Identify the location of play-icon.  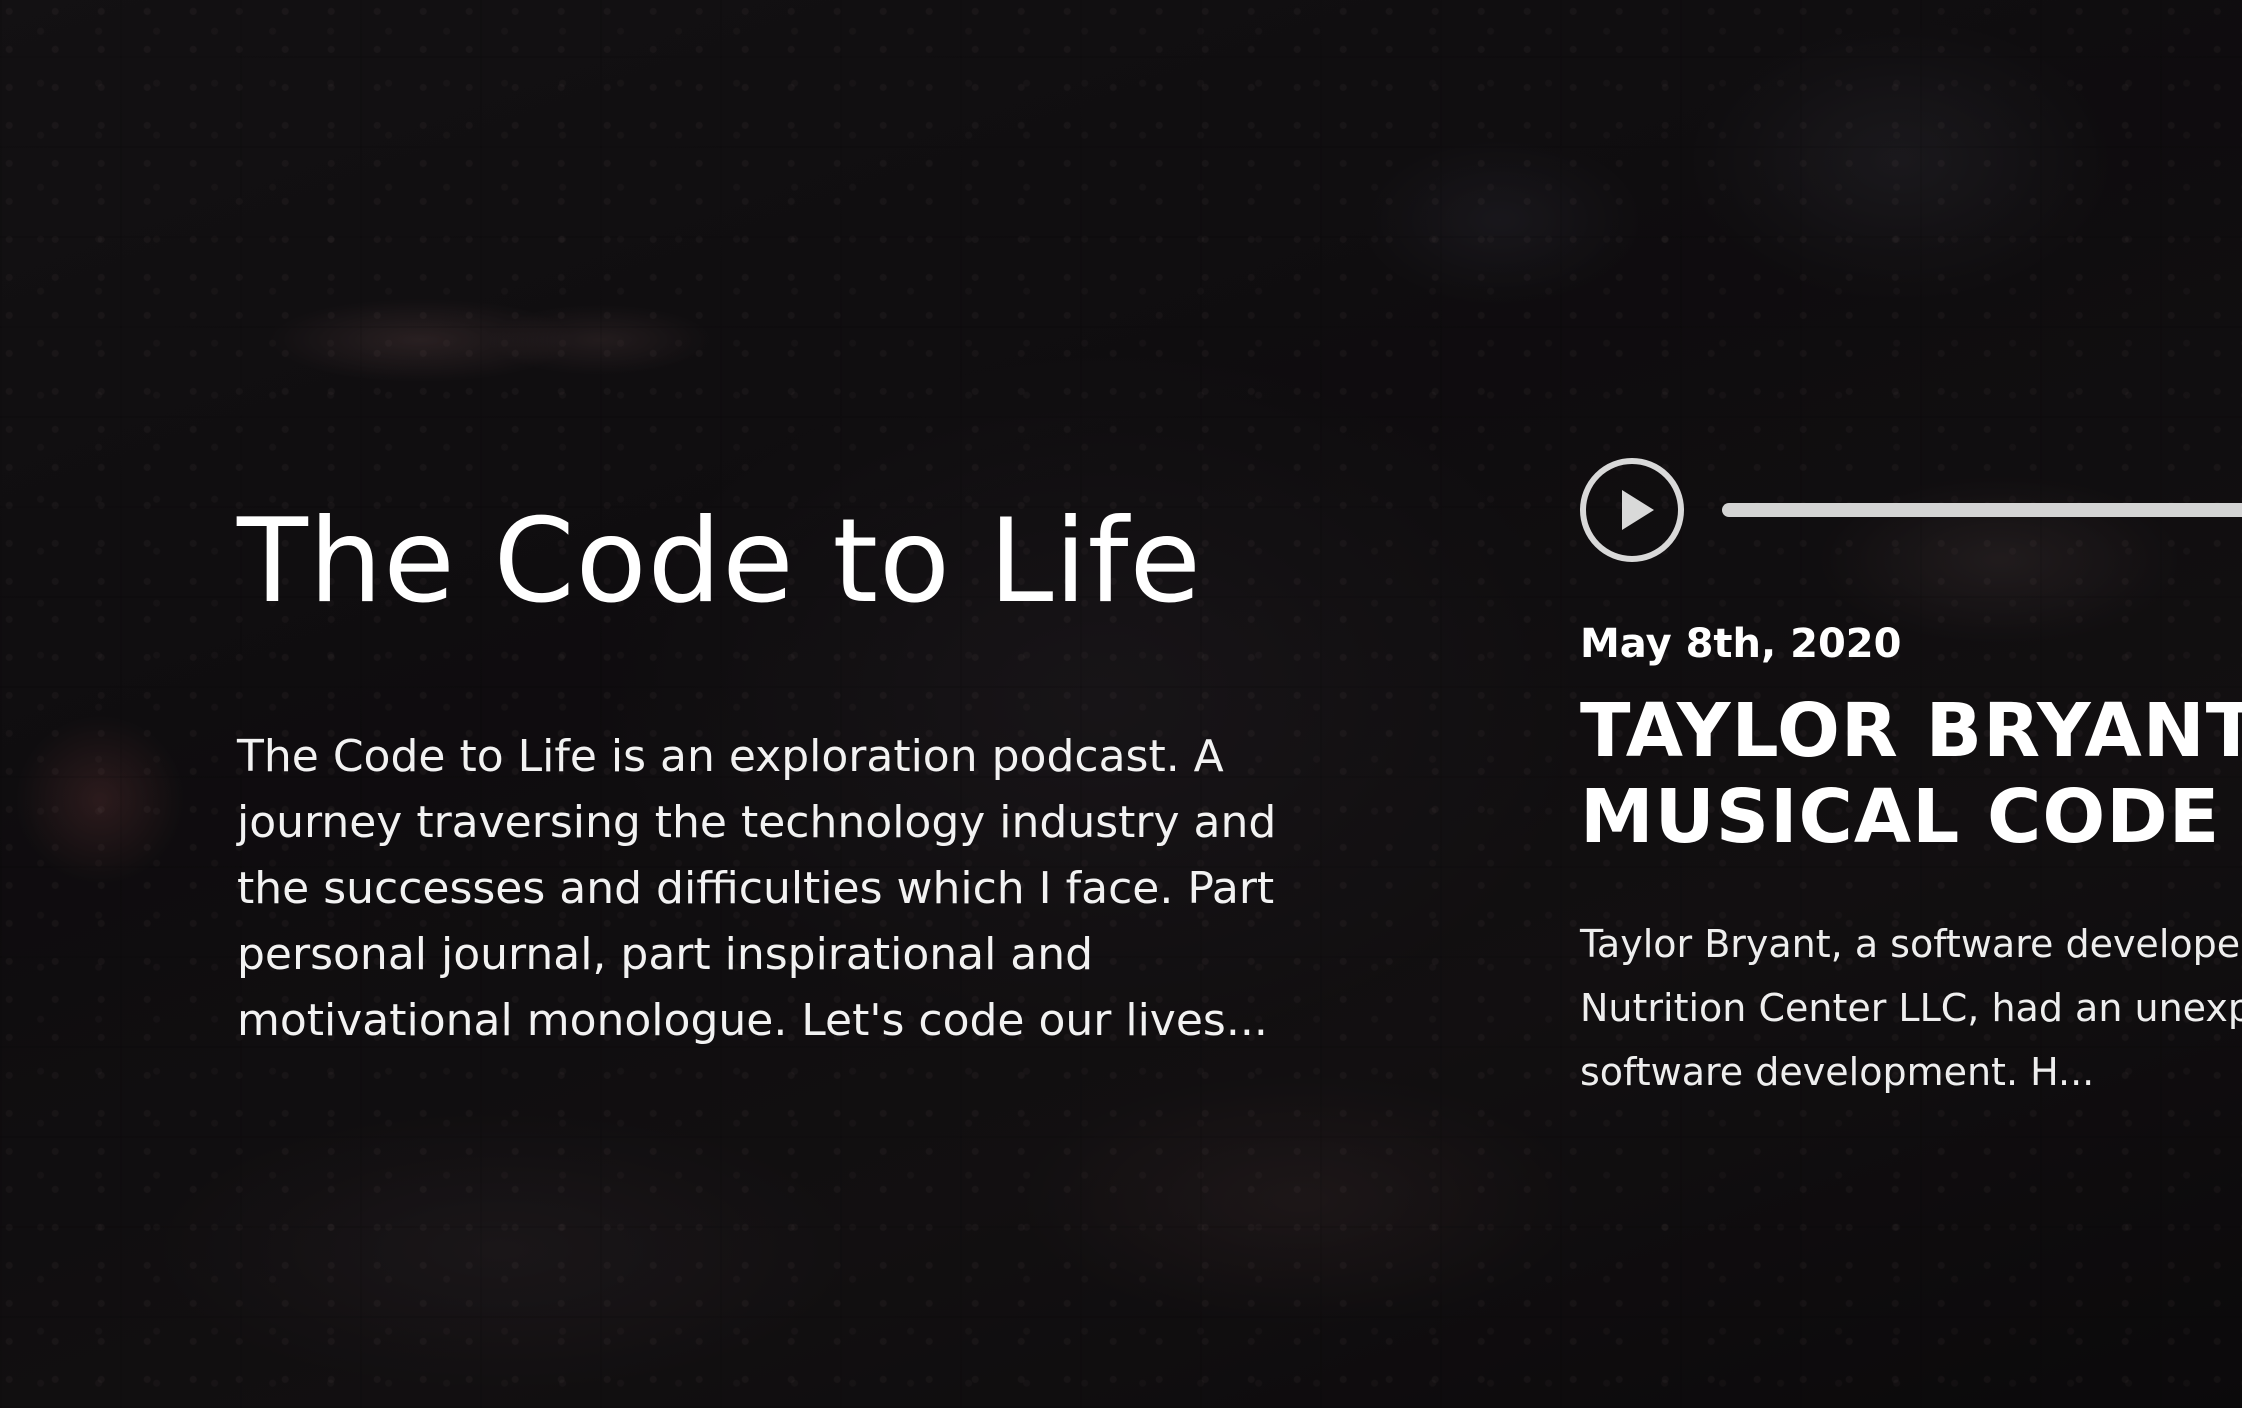
(1638, 510).